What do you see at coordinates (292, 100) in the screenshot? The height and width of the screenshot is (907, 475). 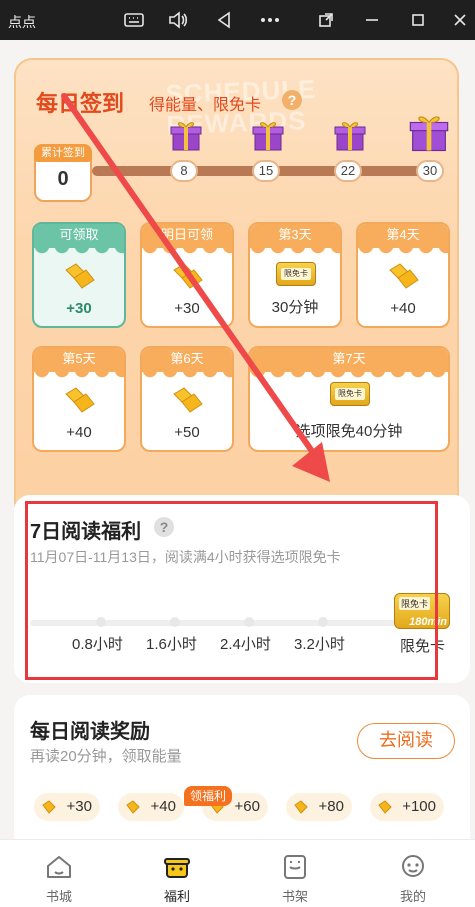 I see `help-icon: ?` at bounding box center [292, 100].